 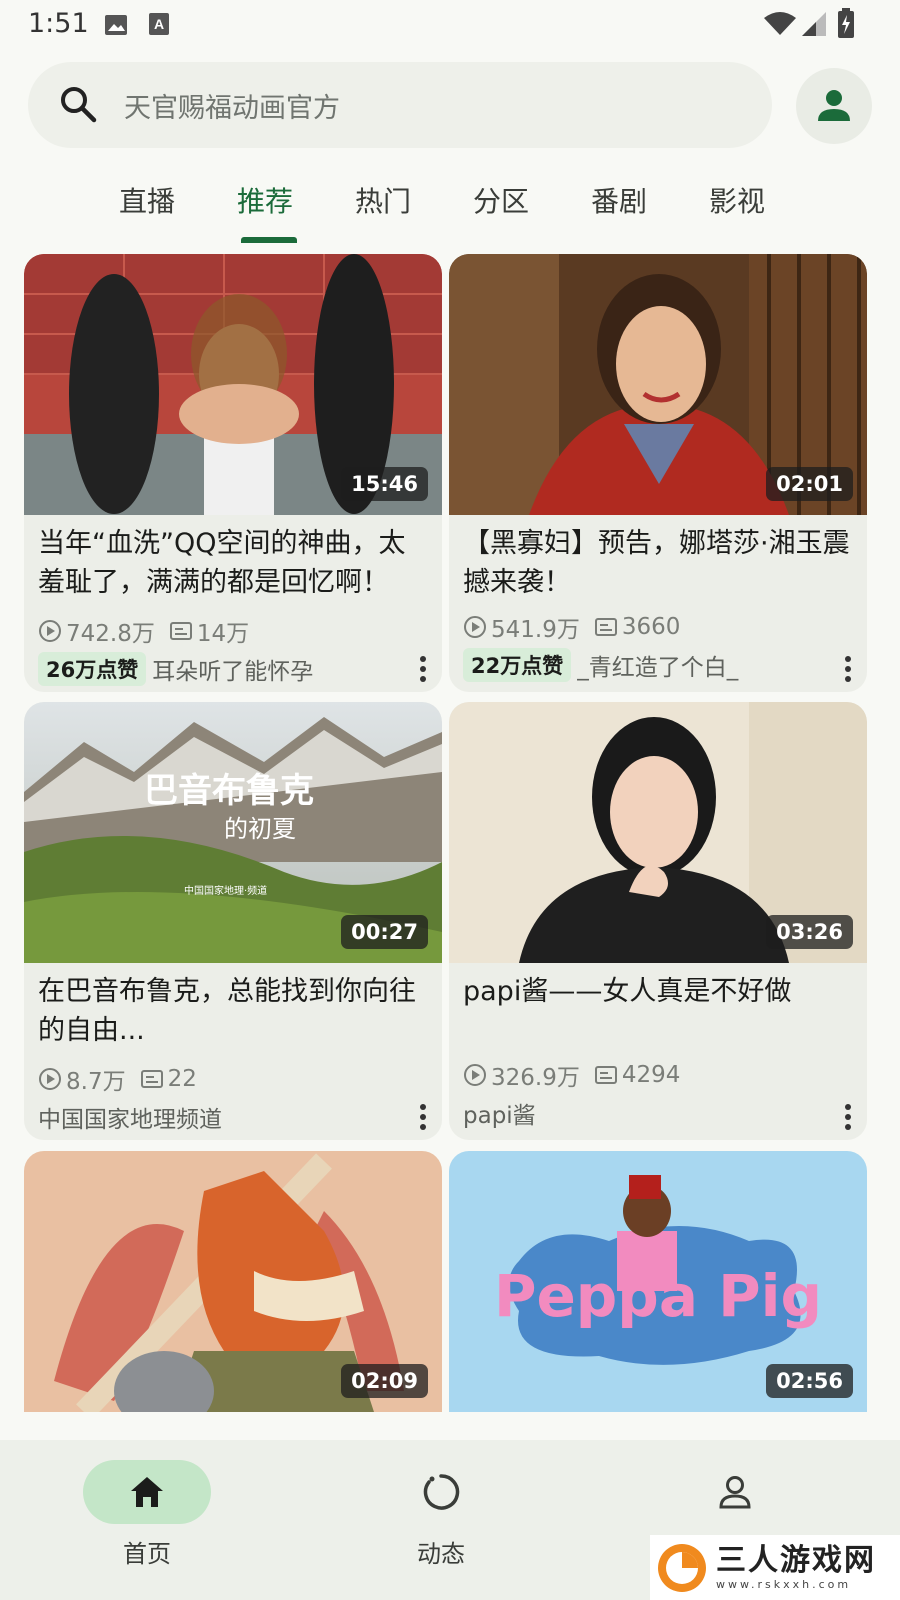 I want to click on video-thumbnail: 巴音布鲁克 的初夏 中国国家地理·频道 00:27, so click(x=233, y=832).